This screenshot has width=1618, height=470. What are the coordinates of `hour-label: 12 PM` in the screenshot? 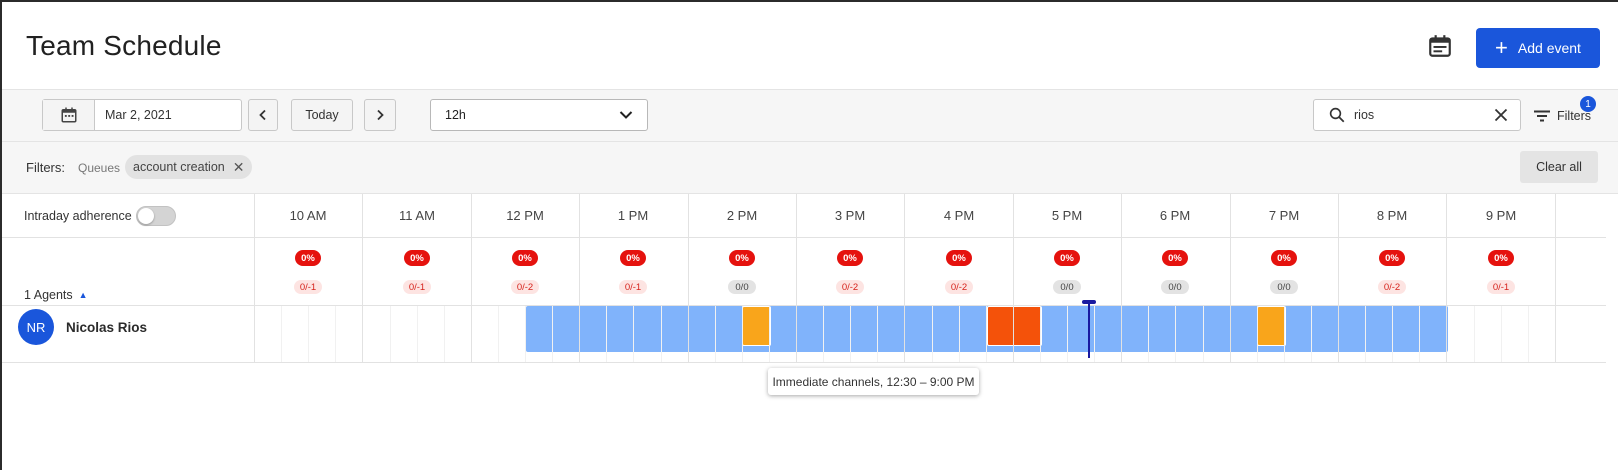 It's located at (525, 215).